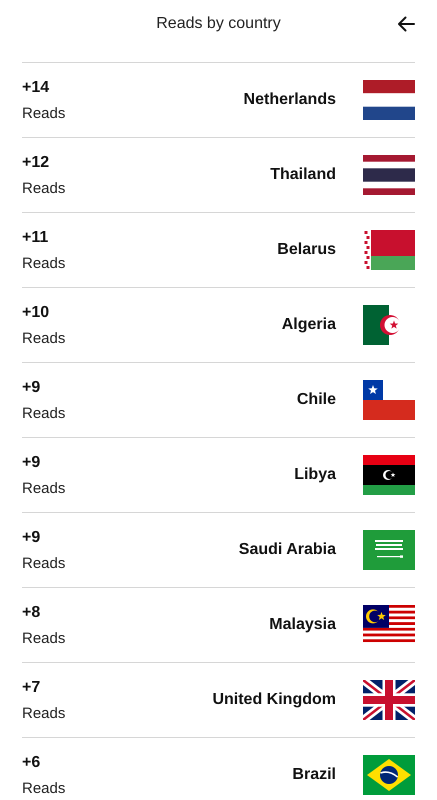  What do you see at coordinates (406, 24) in the screenshot?
I see `back-arrow-icon` at bounding box center [406, 24].